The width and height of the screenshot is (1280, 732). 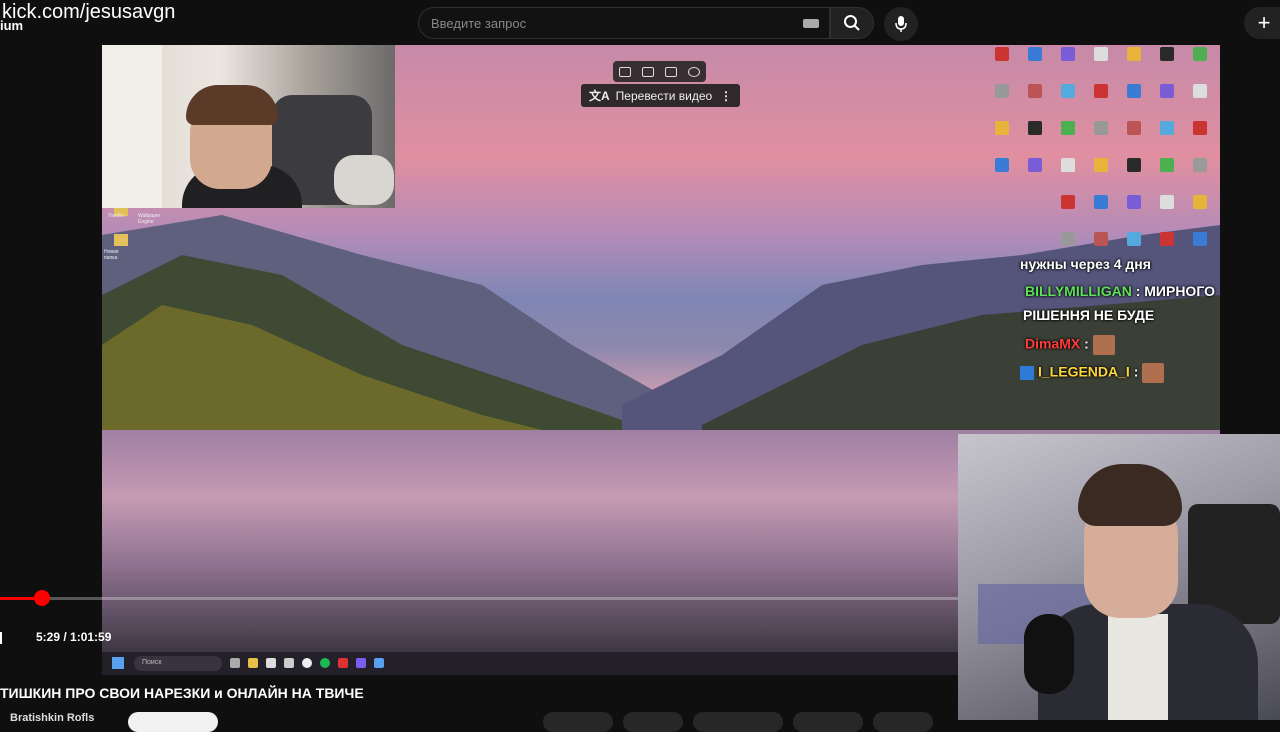 I want to click on chat-username: BILLYMILLIGAN, so click(x=1078, y=291).